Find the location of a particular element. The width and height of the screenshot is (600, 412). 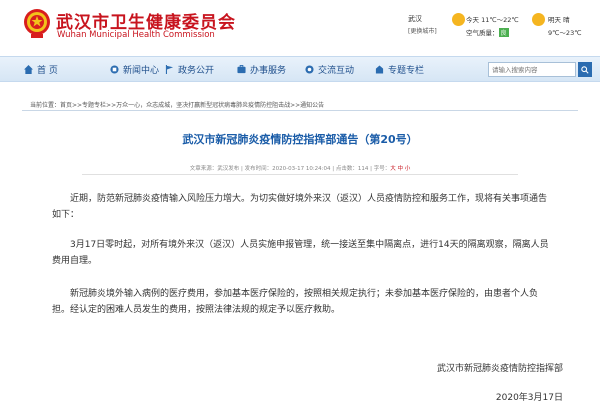

divider is located at coordinates (300, 174).